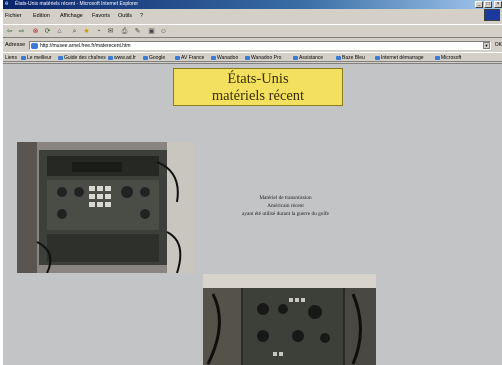 This screenshot has width=502, height=365. I want to click on link-item: Microsoft, so click(448, 58).